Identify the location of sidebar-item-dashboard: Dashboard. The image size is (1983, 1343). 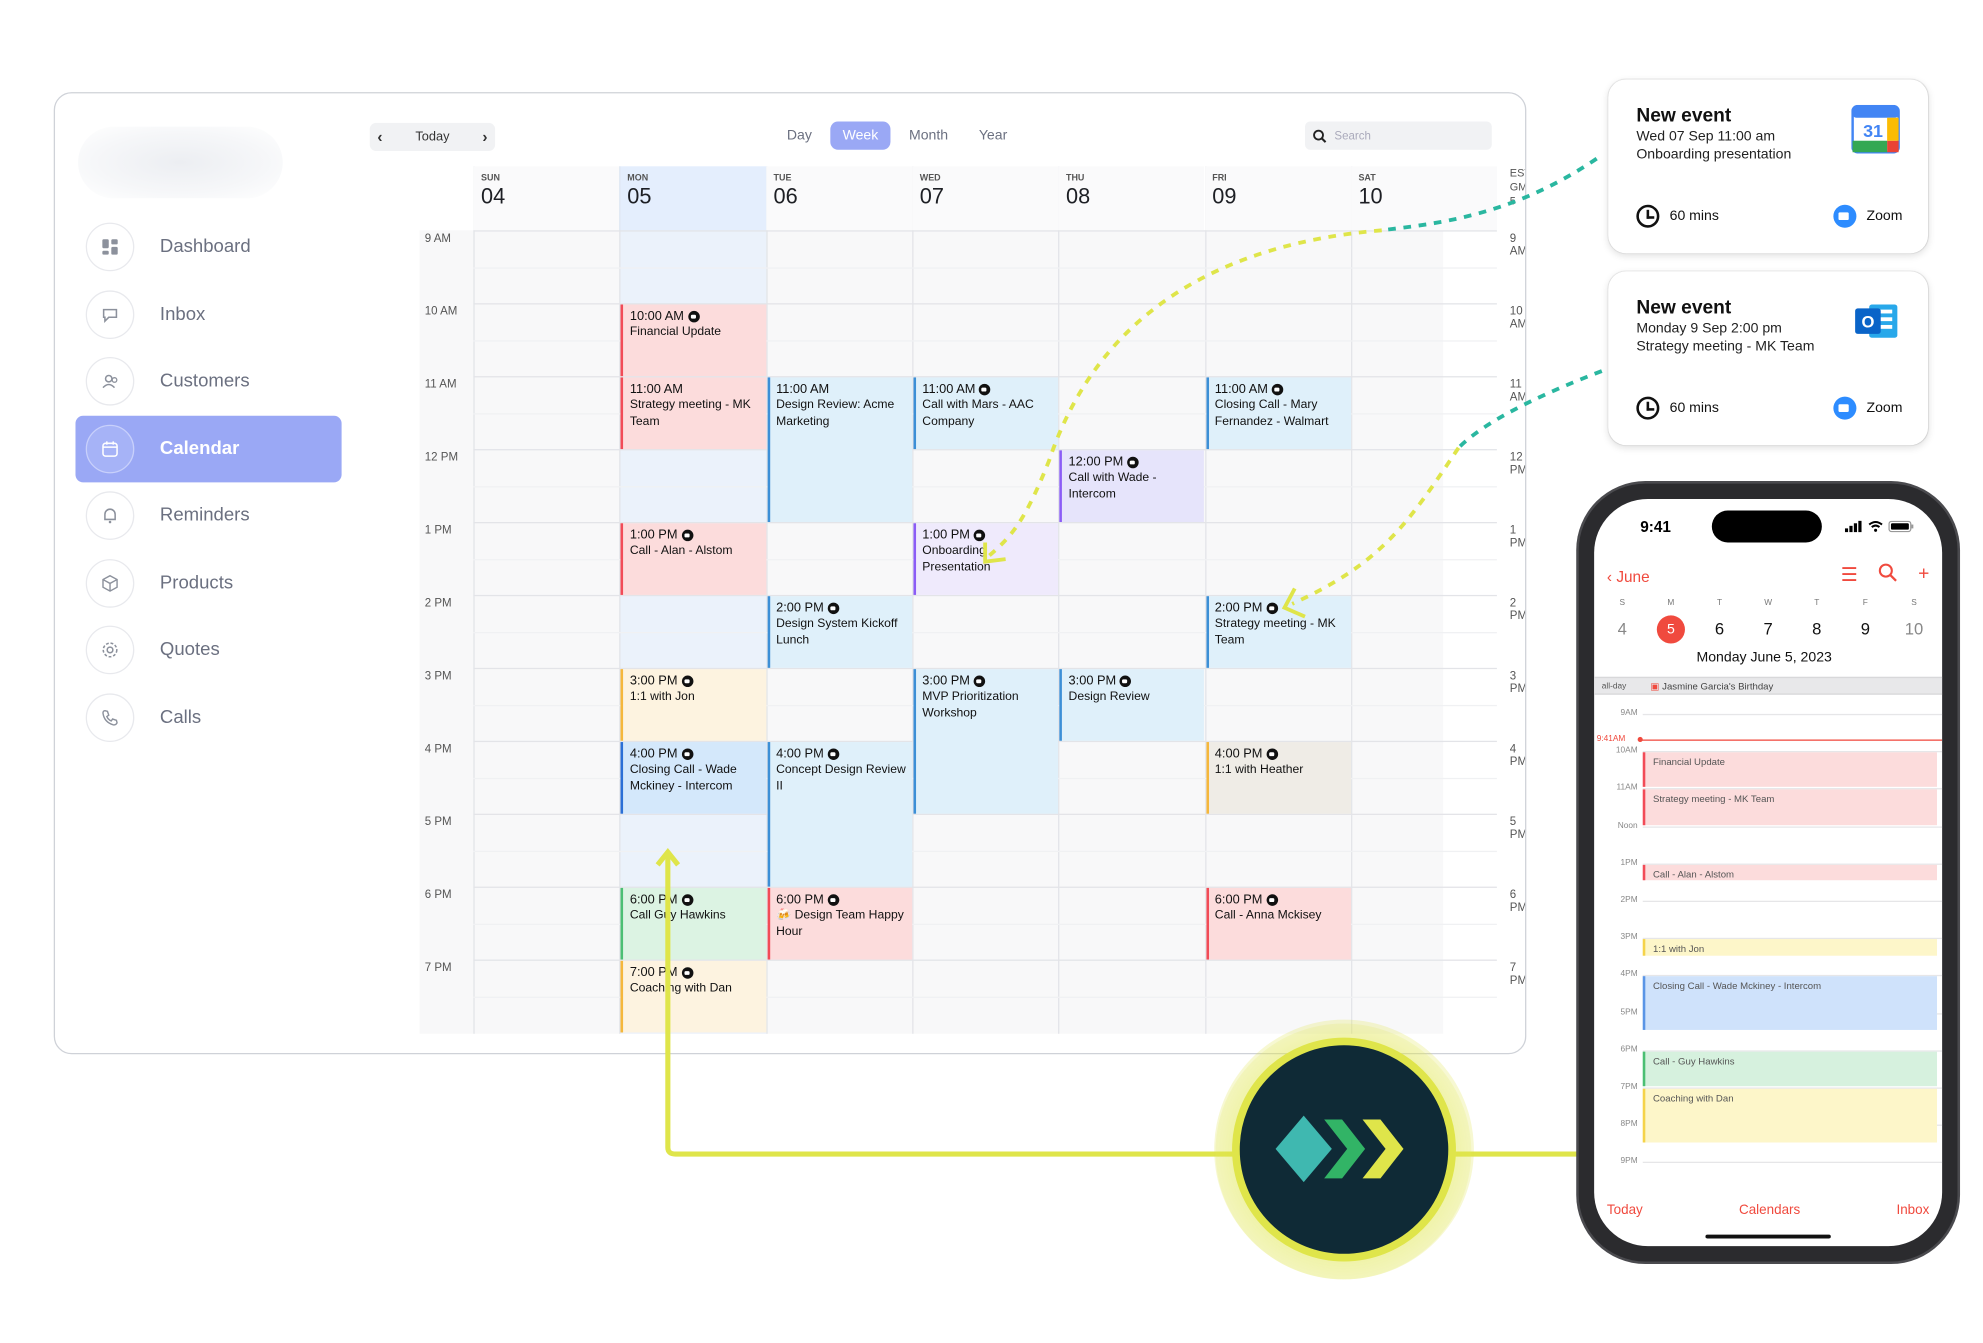
(208, 247).